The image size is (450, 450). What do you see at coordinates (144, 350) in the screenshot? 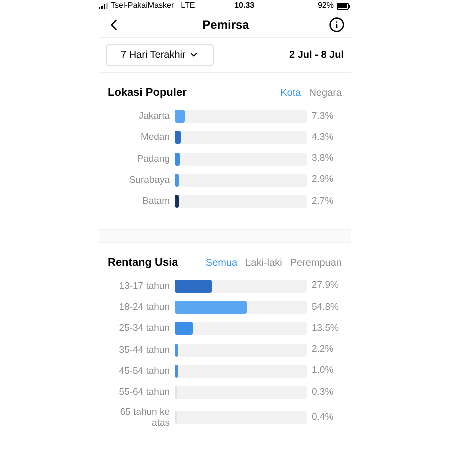
I see `row-label: 35-44 tahun` at bounding box center [144, 350].